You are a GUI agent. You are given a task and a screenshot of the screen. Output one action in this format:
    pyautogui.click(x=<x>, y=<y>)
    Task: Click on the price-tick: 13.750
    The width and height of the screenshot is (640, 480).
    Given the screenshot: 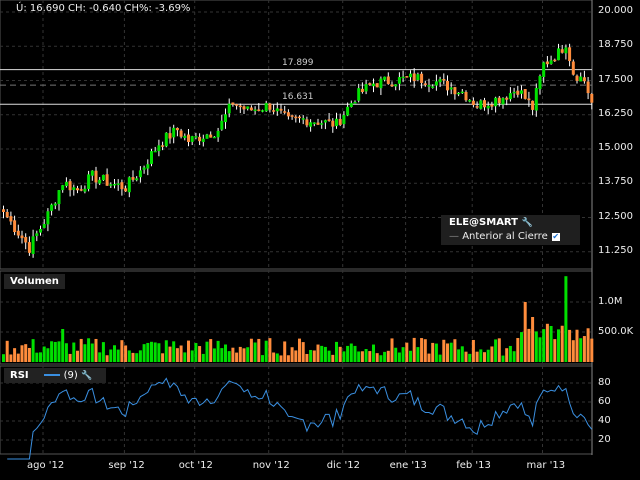 What is the action you would take?
    pyautogui.click(x=615, y=182)
    